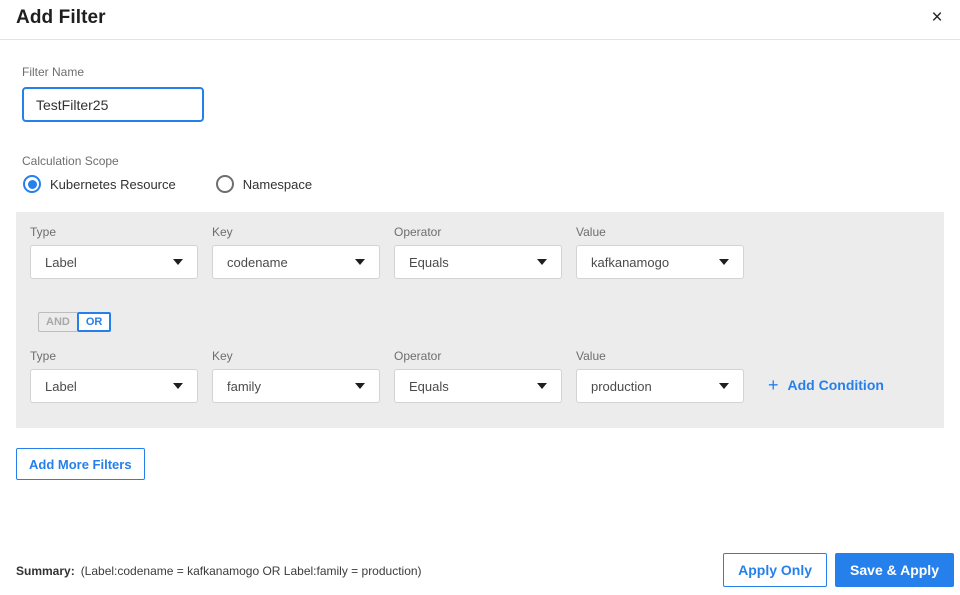  I want to click on close-icon: ×, so click(937, 18).